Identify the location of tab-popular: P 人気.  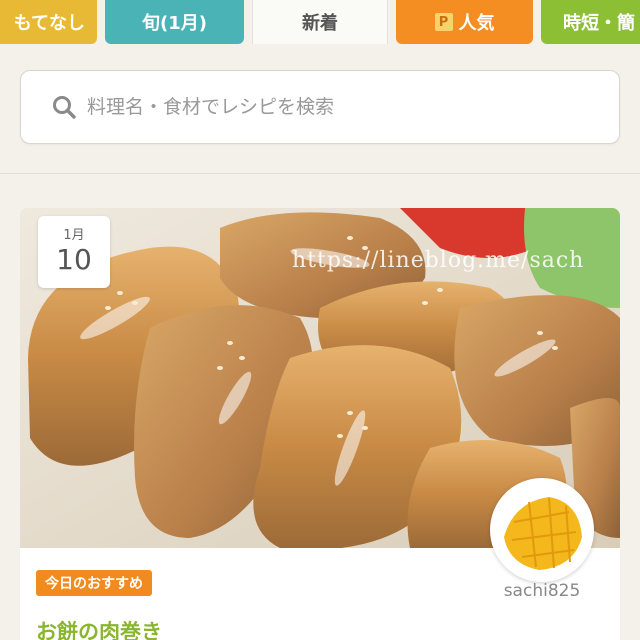
(464, 22).